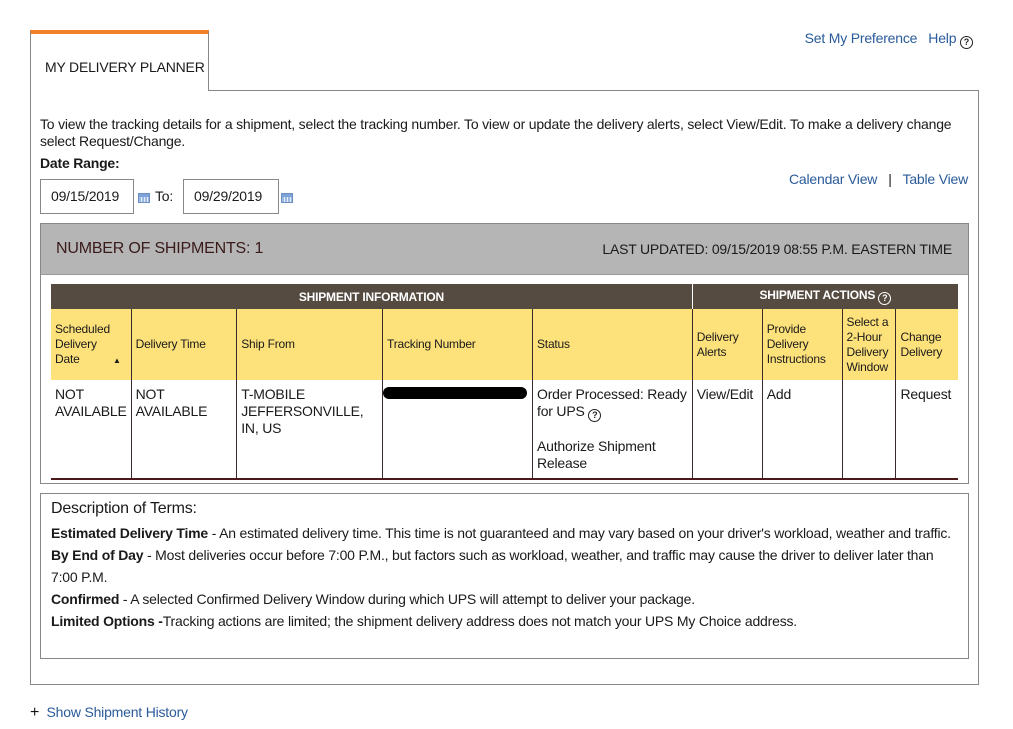 This screenshot has width=1013, height=729. What do you see at coordinates (309, 344) in the screenshot?
I see `col-ship-from: Ship From` at bounding box center [309, 344].